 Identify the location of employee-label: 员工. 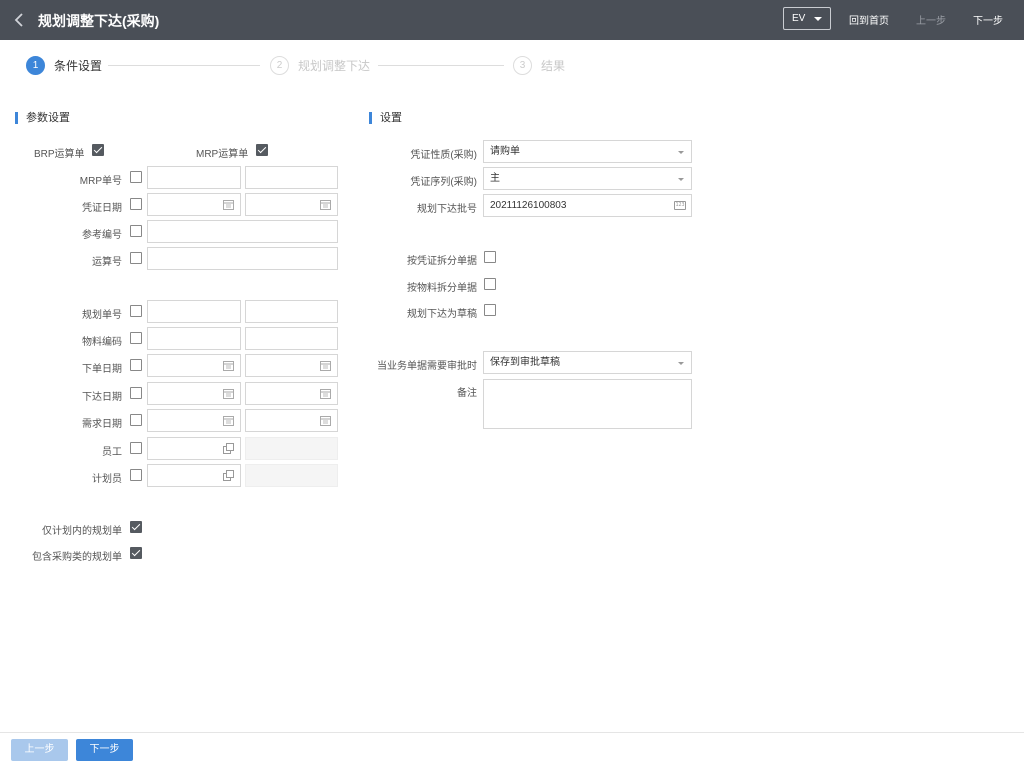
(112, 452).